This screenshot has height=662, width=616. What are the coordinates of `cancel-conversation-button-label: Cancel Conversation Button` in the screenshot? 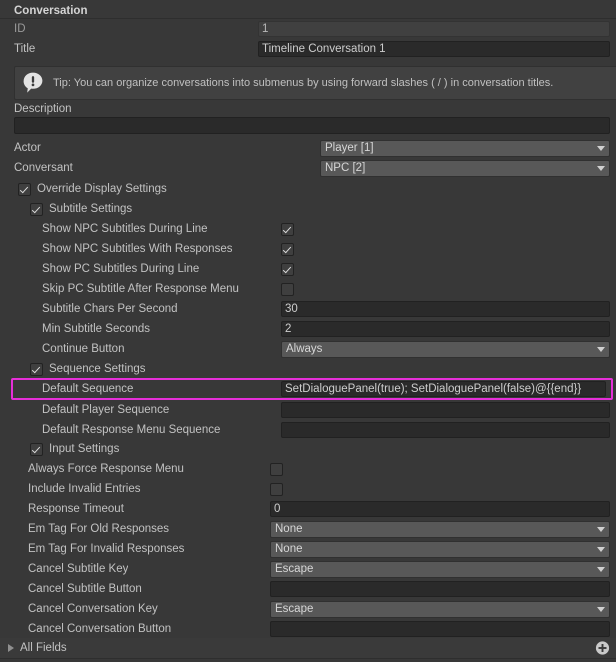 It's located at (100, 629).